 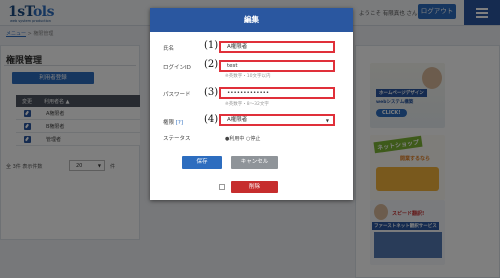 What do you see at coordinates (211, 119) in the screenshot?
I see `annotation-marker: (4)` at bounding box center [211, 119].